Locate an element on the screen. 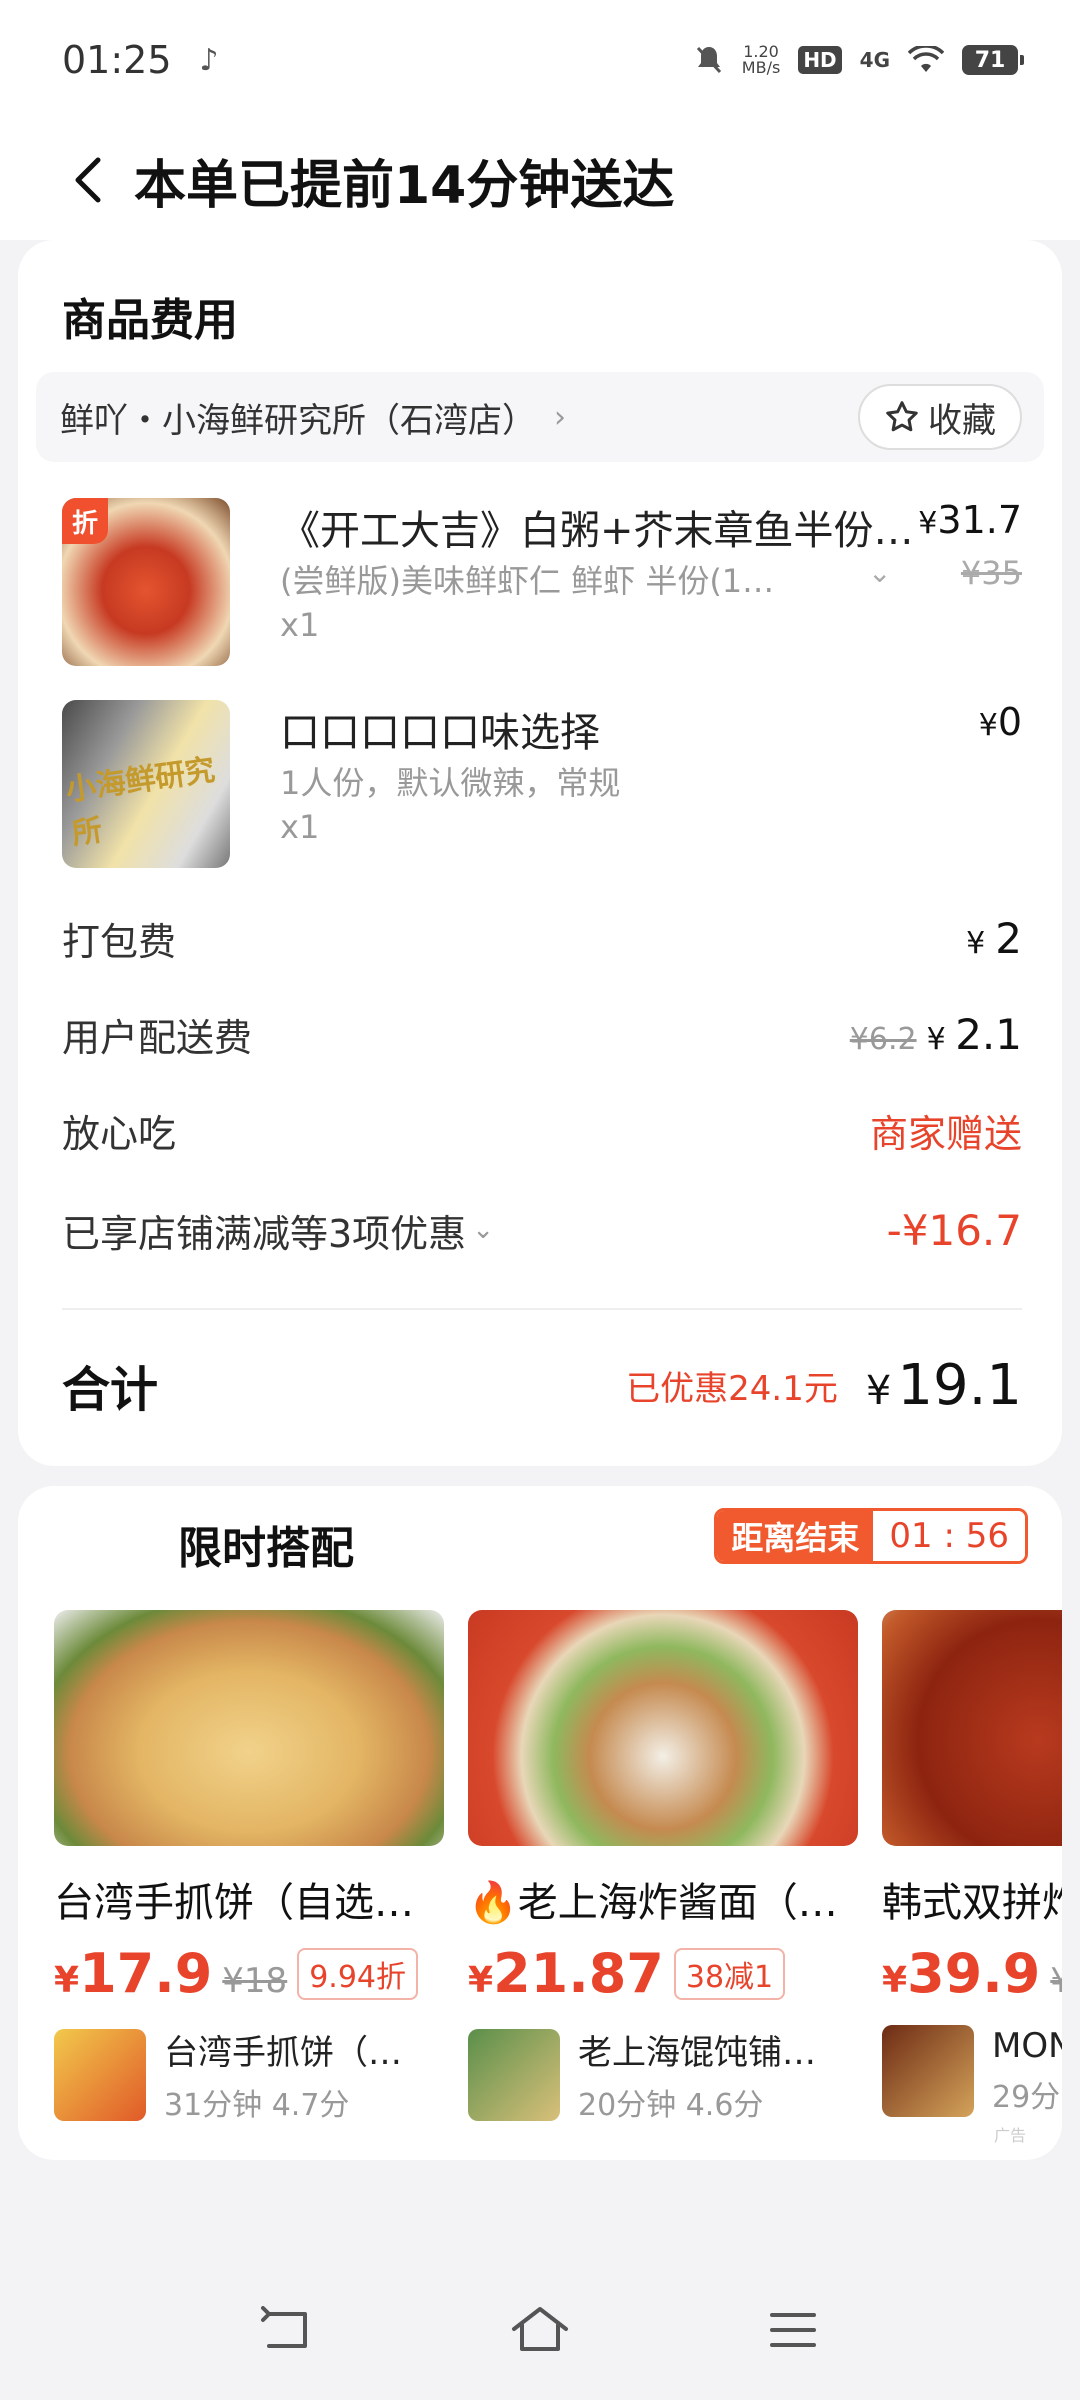 This screenshot has height=2400, width=1080. shop-meta: 20分钟 4.6分 is located at coordinates (671, 2105).